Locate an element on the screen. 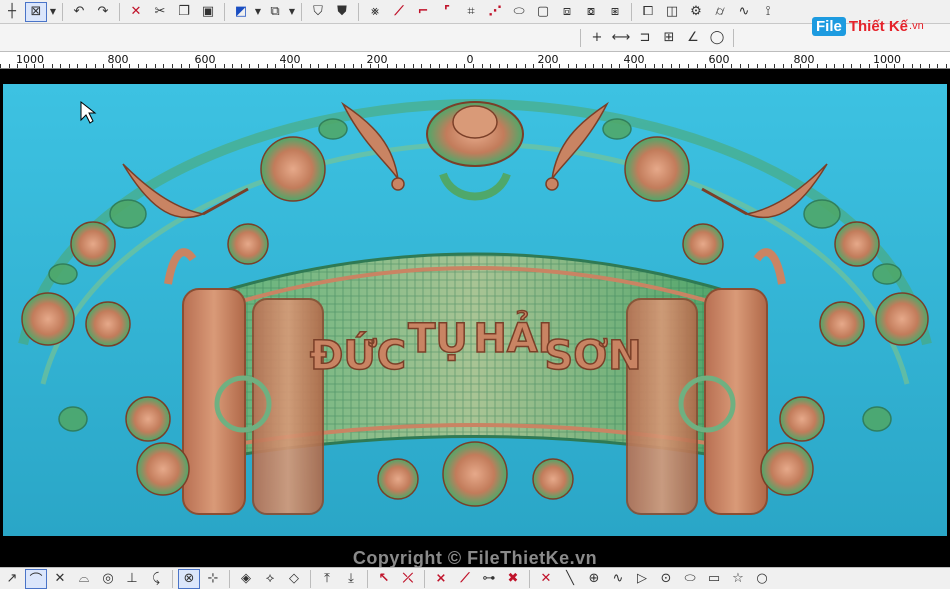  ruler-label: 200 is located at coordinates (548, 59).